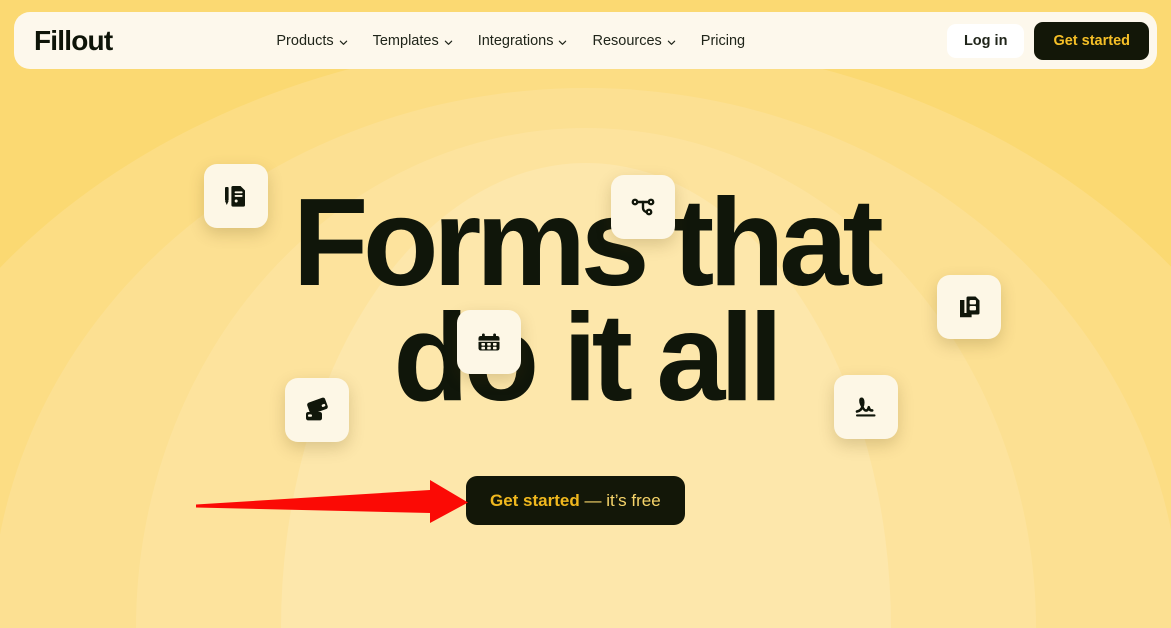  I want to click on signature-icon, so click(866, 407).